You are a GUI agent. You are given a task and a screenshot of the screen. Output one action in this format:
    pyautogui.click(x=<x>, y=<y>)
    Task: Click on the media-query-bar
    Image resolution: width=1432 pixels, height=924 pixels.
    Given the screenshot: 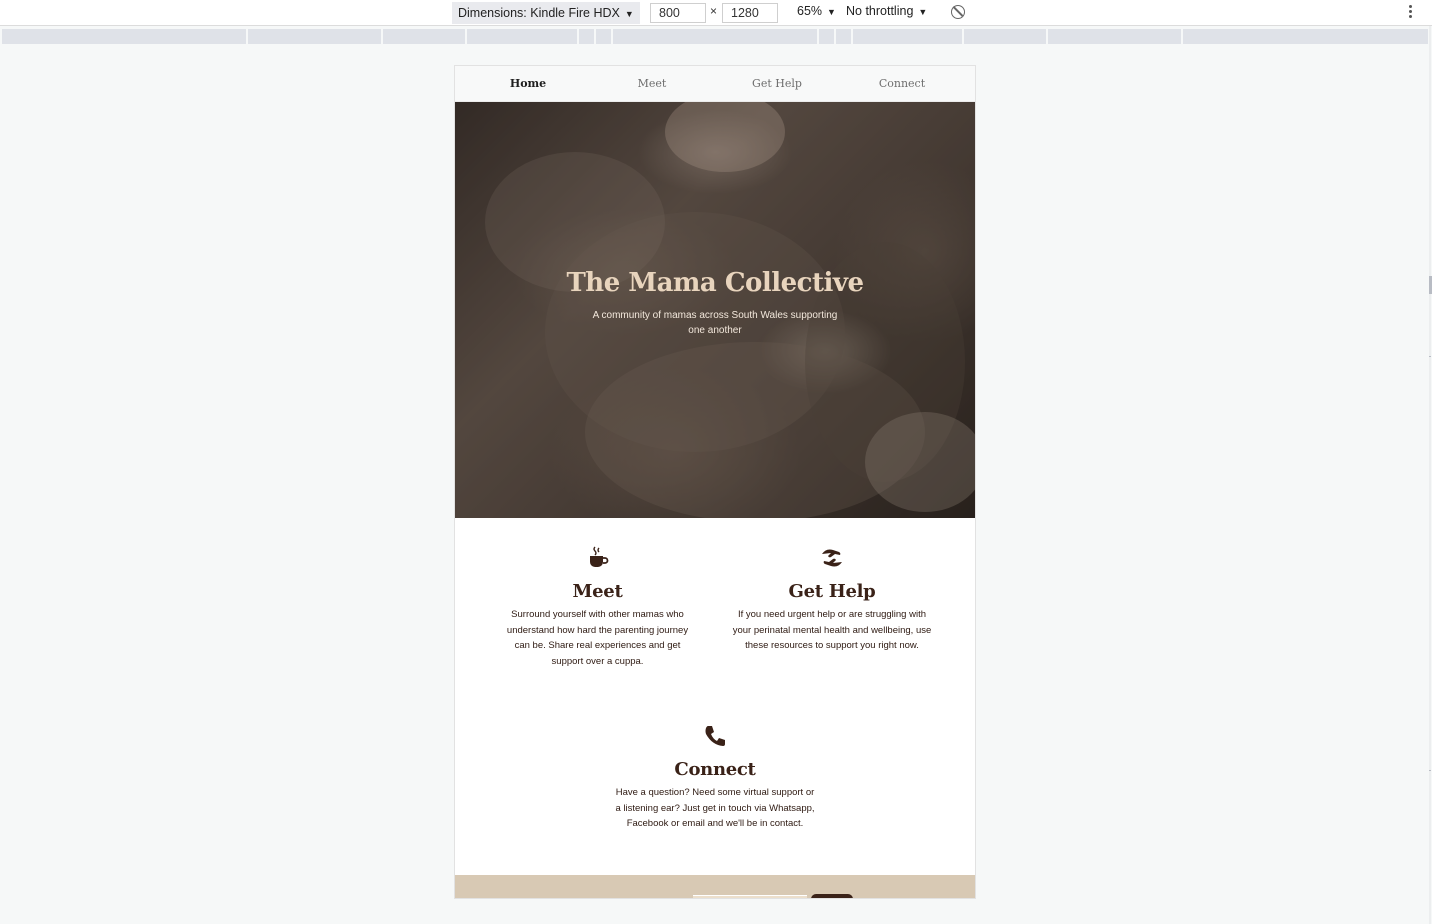 What is the action you would take?
    pyautogui.click(x=715, y=36)
    